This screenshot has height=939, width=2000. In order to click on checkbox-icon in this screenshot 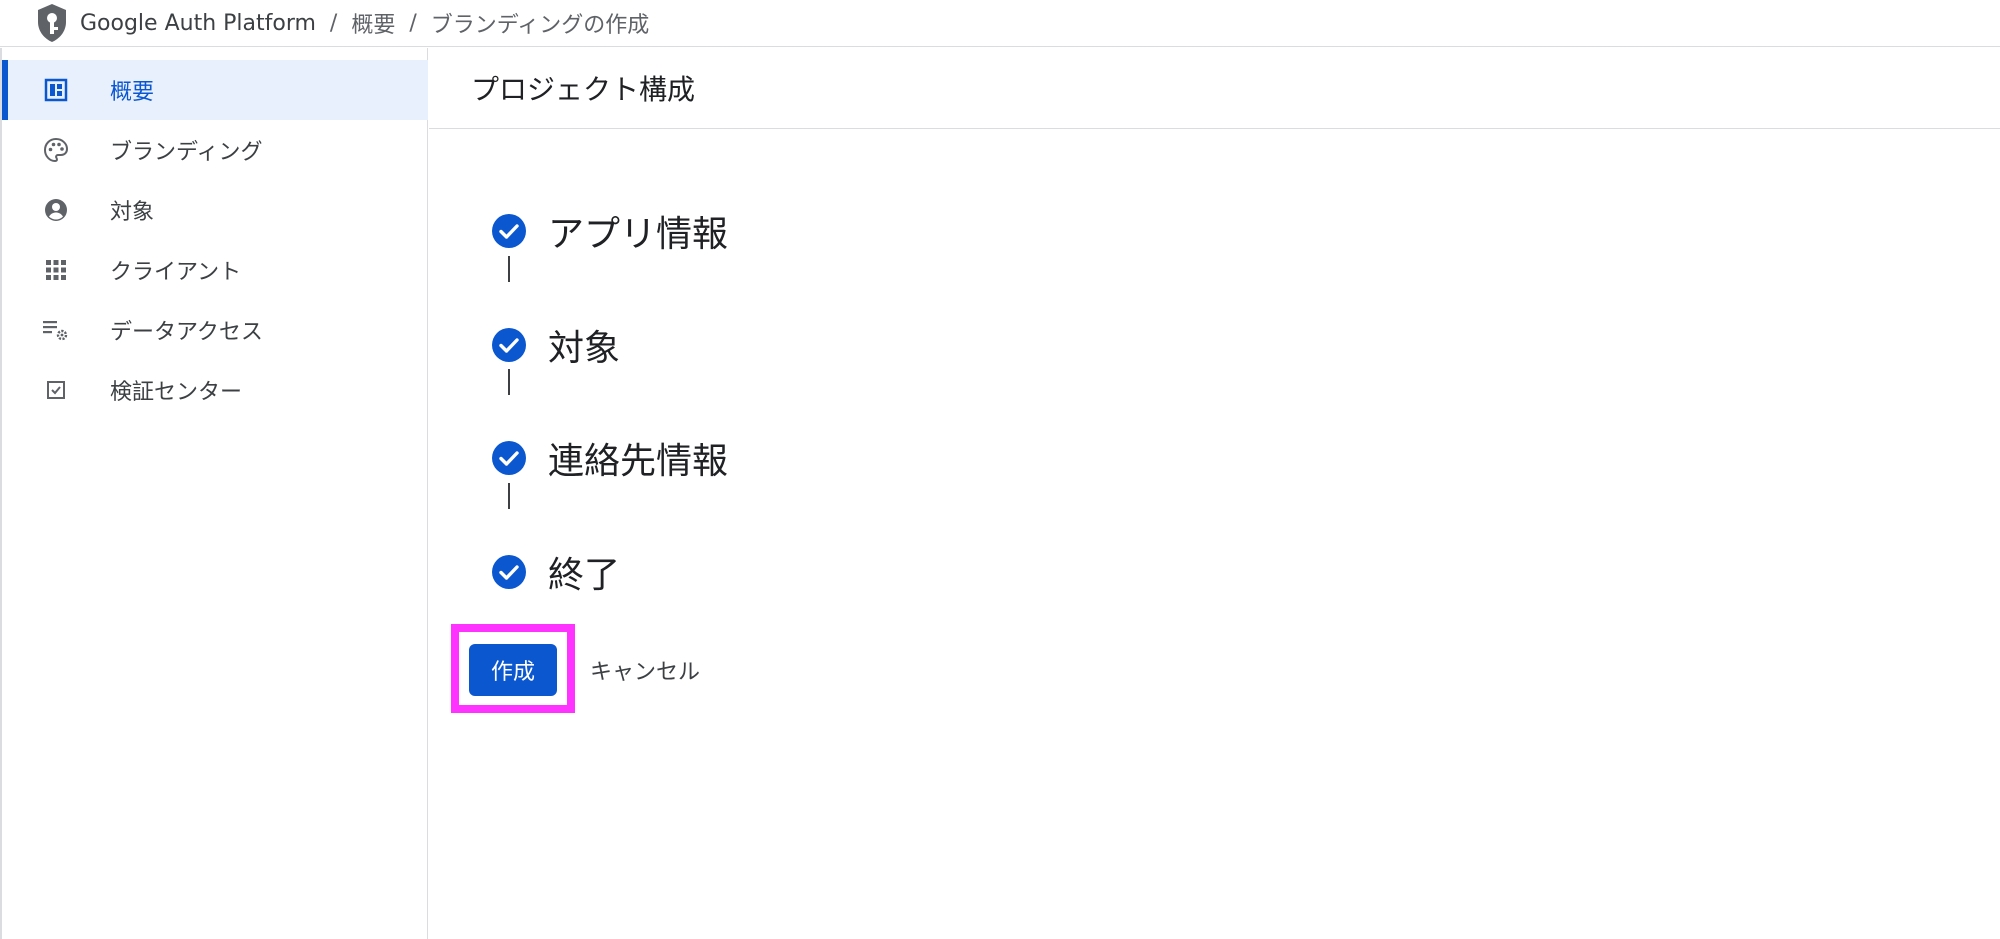, I will do `click(56, 390)`.